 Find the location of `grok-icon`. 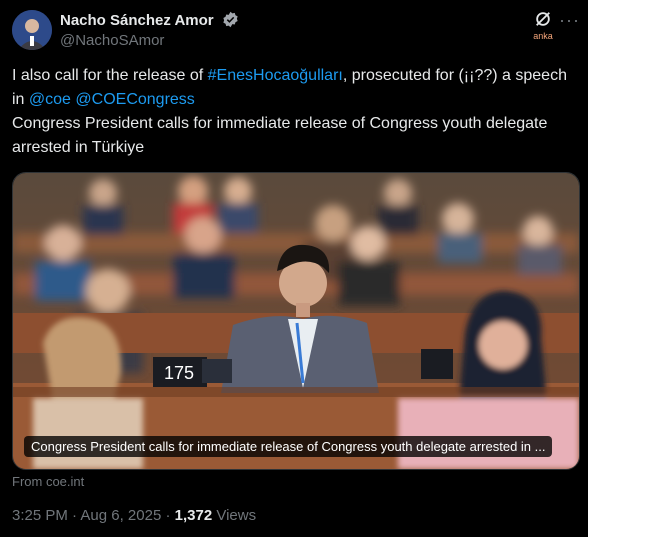

grok-icon is located at coordinates (543, 19).